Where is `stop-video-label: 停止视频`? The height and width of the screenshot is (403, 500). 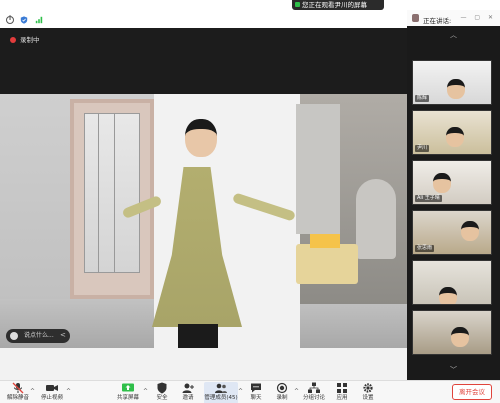
stop-video-label: 停止视频 is located at coordinates (51, 398).